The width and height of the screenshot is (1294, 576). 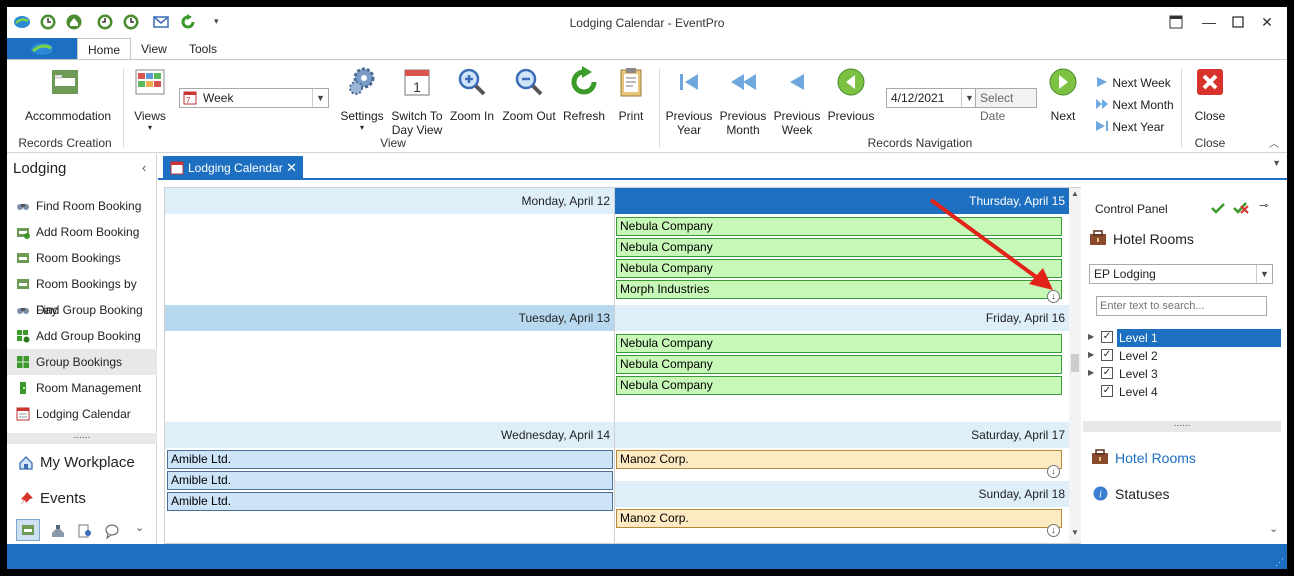 I want to click on print-button: Print, so click(x=631, y=94).